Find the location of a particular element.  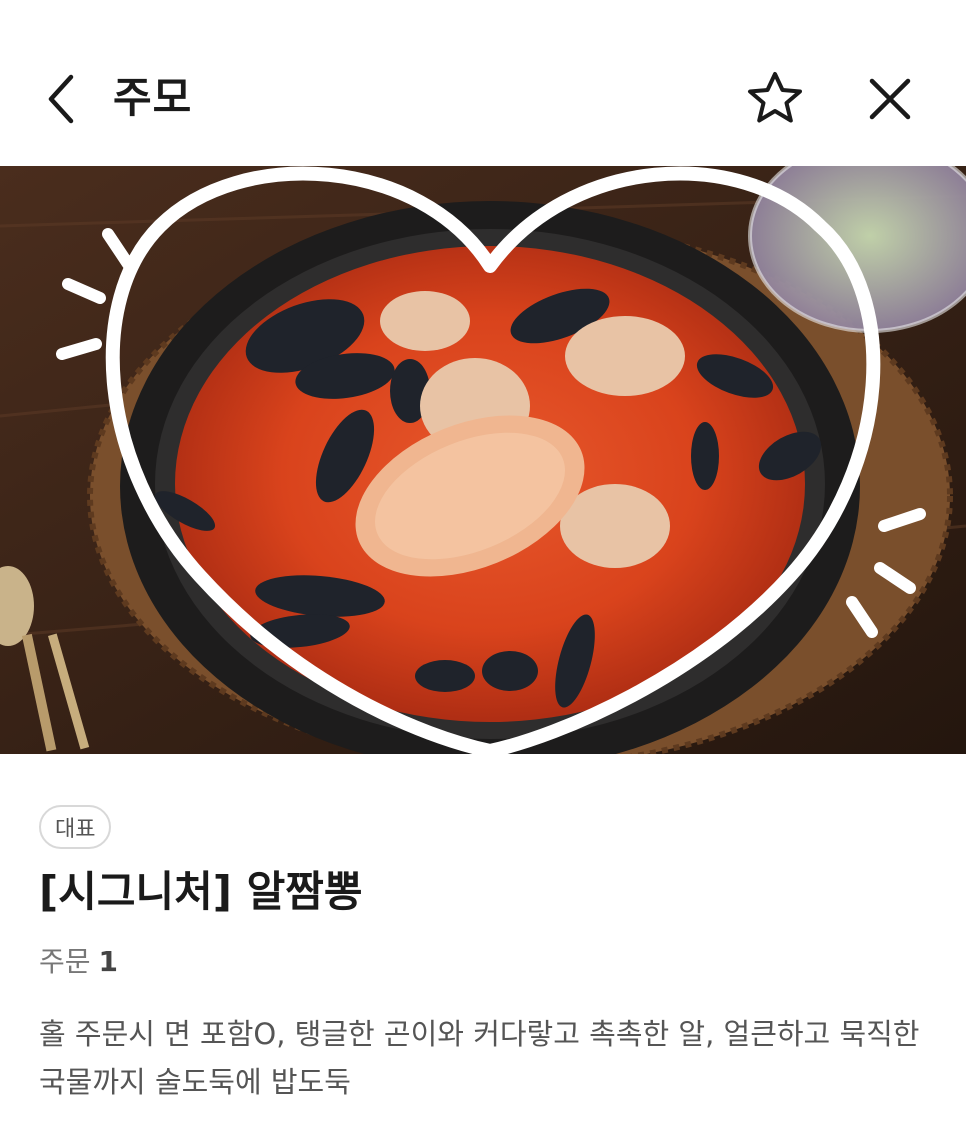

order-count: 1 is located at coordinates (108, 961).